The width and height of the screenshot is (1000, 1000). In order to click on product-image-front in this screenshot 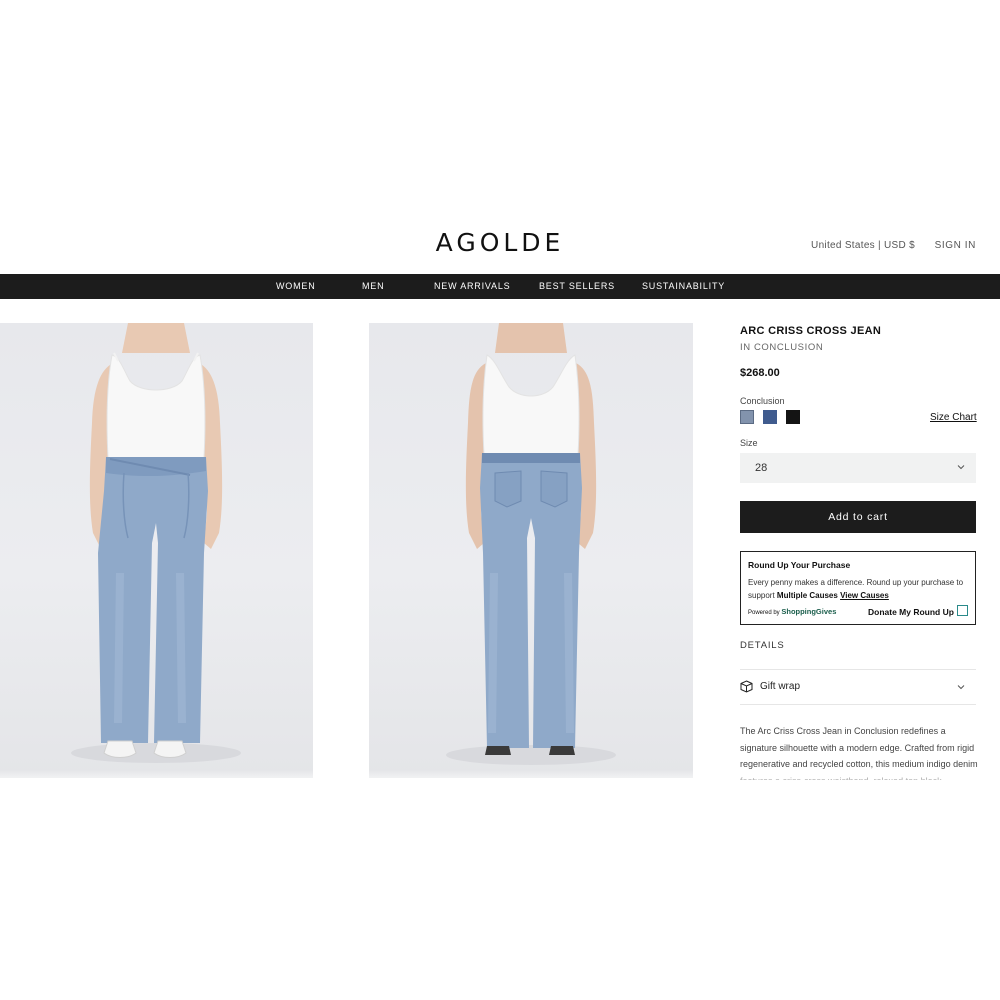, I will do `click(156, 550)`.